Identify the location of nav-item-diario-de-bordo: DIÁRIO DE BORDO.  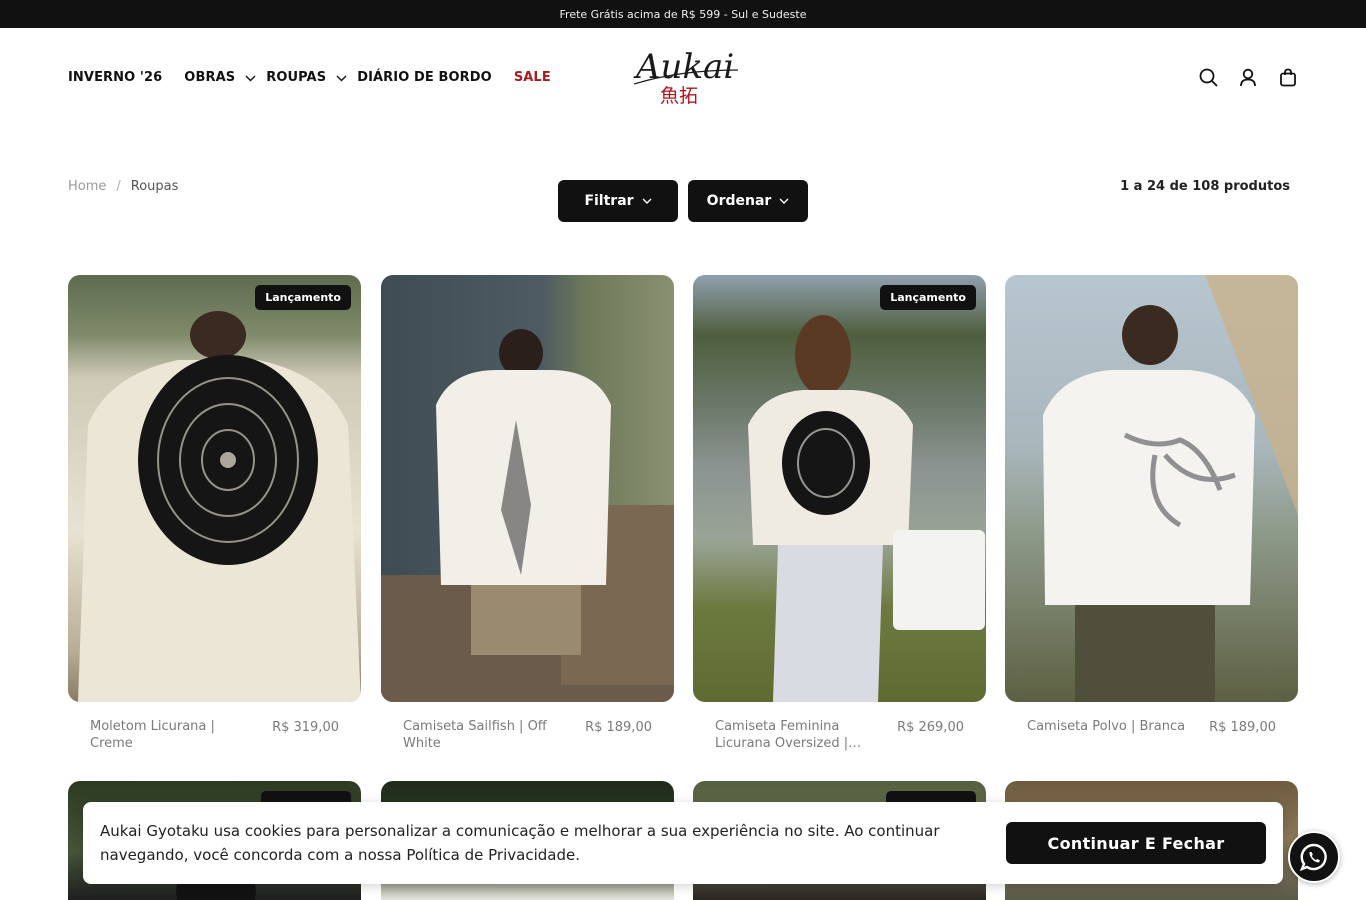
(424, 77).